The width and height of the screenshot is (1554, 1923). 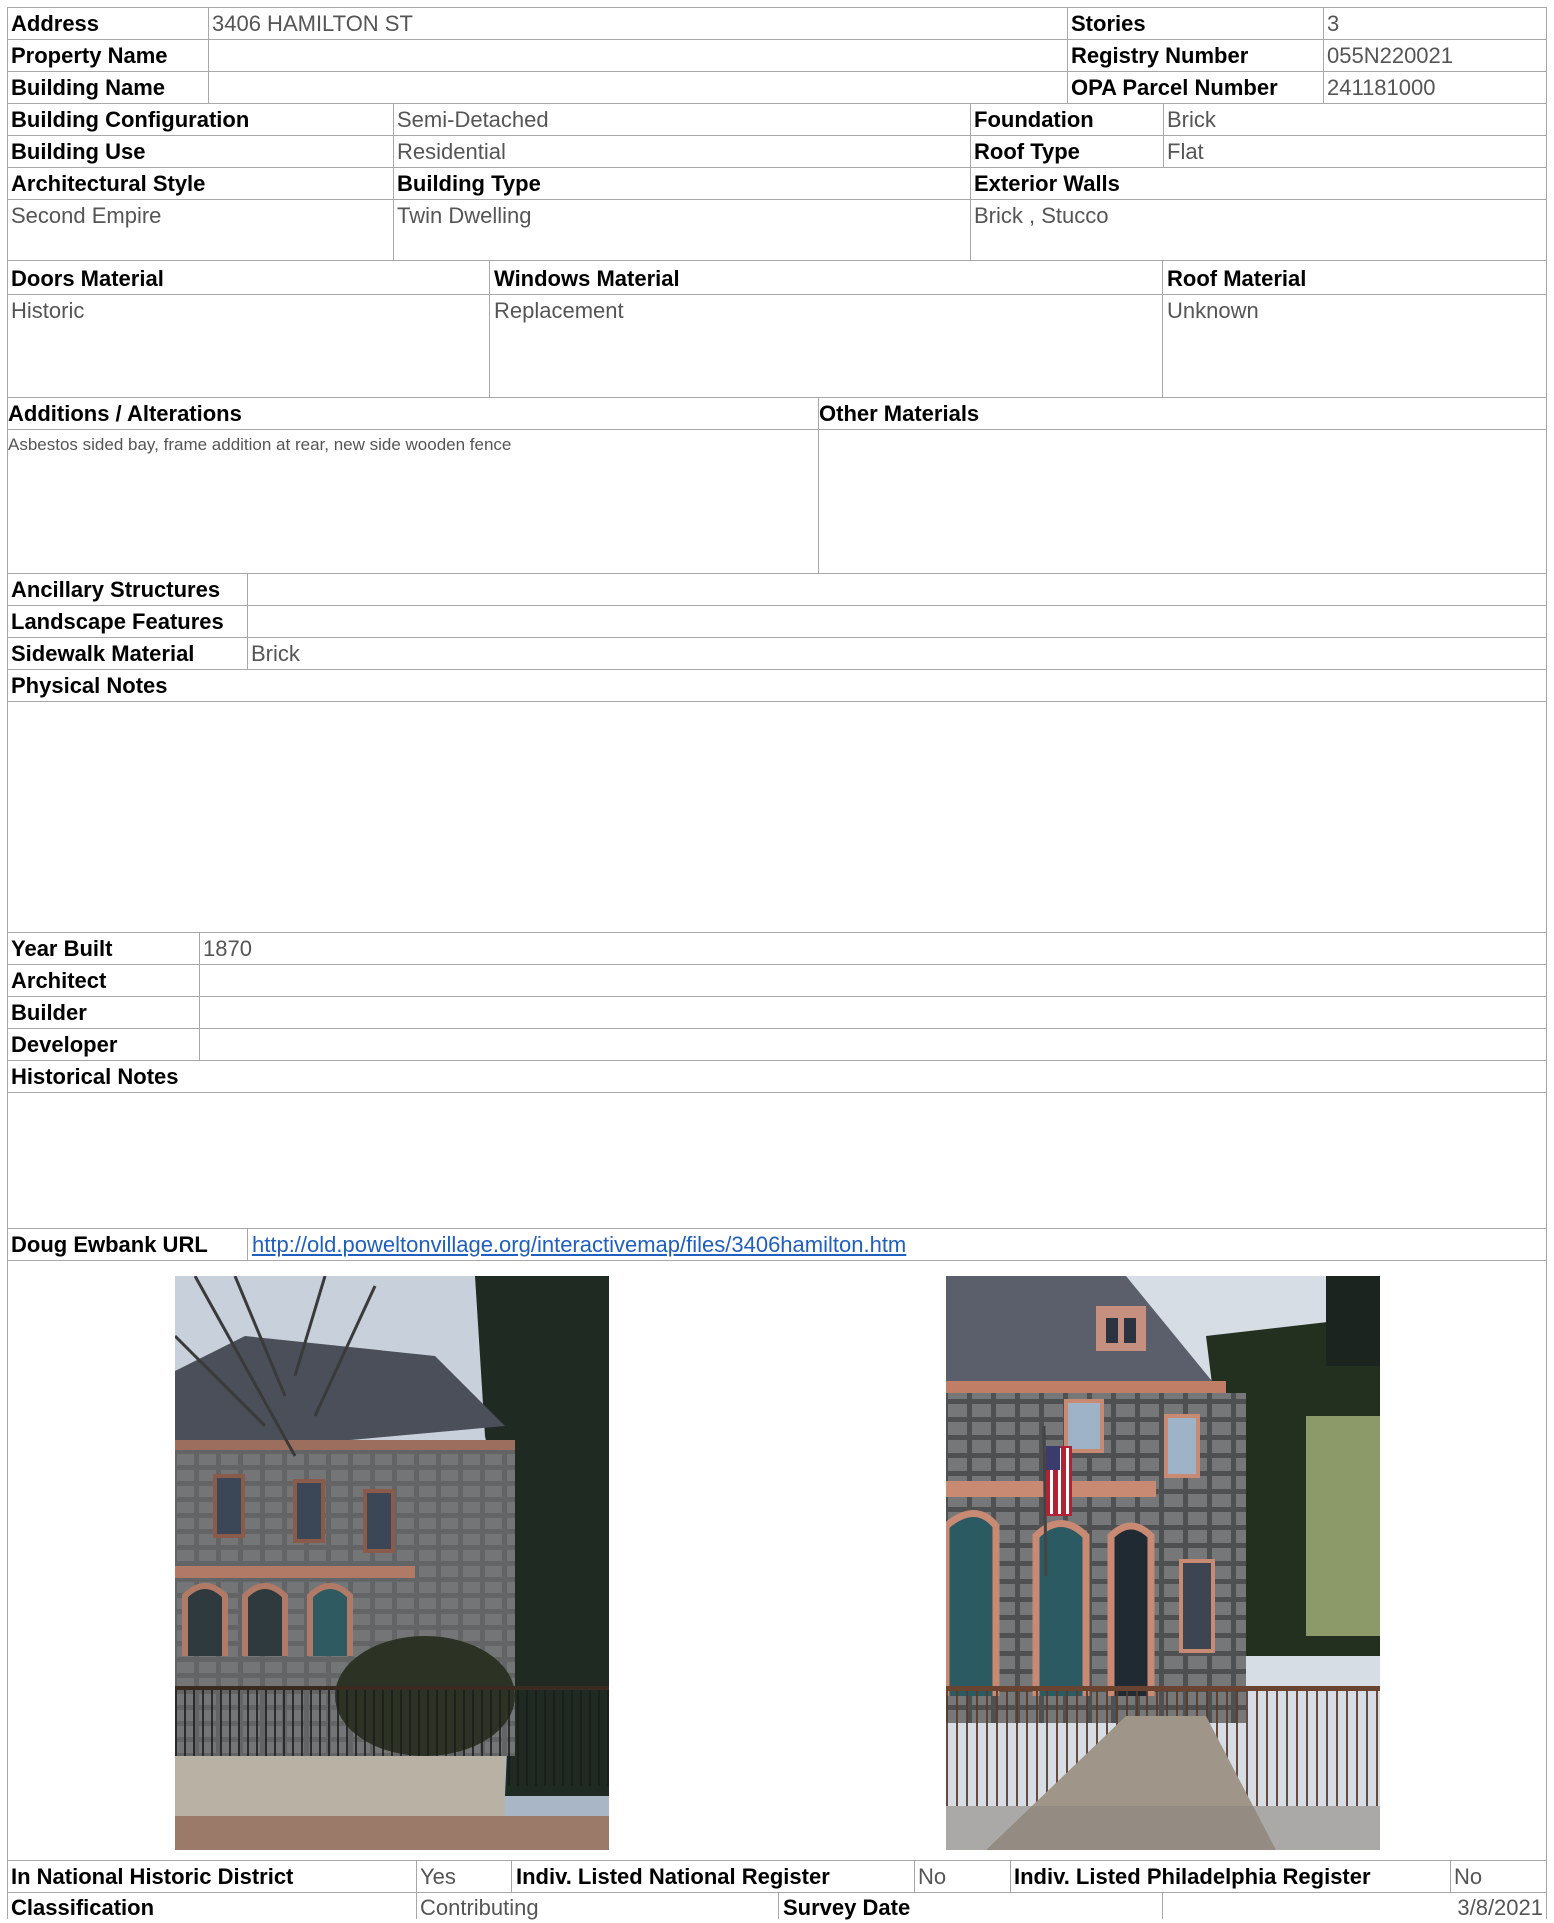 I want to click on historical-notes-label: Historical Notes, so click(x=95, y=1076).